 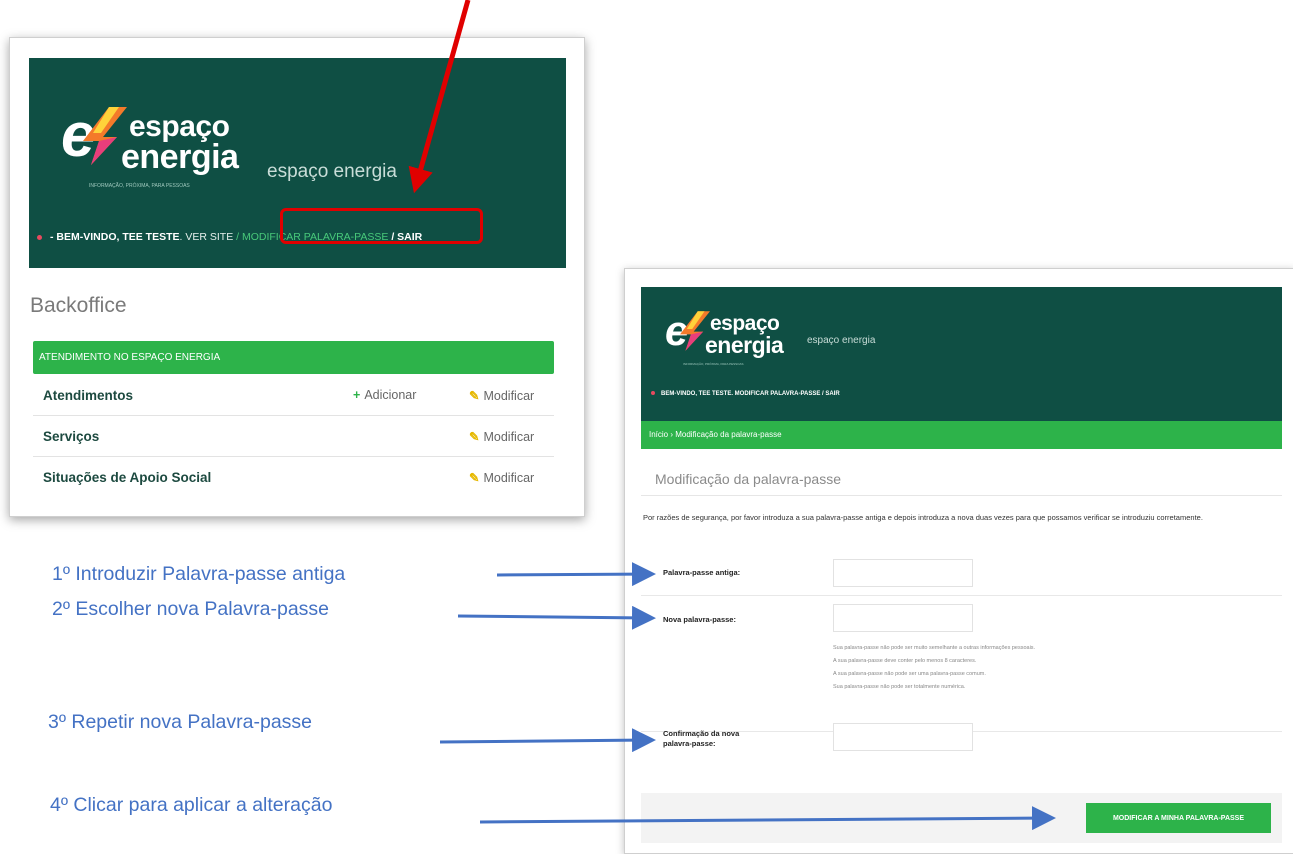 I want to click on submit-row: MODIFICAR A MINHA PALAVRA-PASSE, so click(x=961, y=818).